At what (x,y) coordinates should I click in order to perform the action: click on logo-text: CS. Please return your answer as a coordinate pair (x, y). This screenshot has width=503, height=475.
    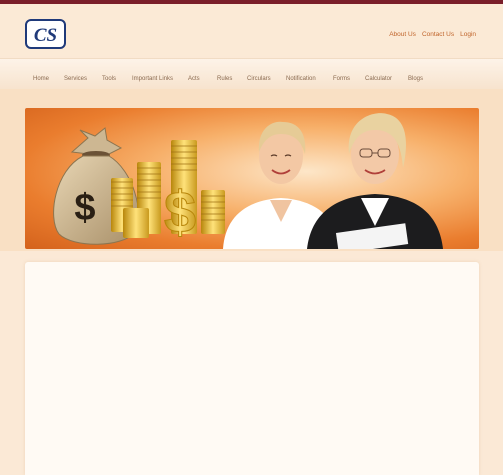
    Looking at the image, I should click on (45, 35).